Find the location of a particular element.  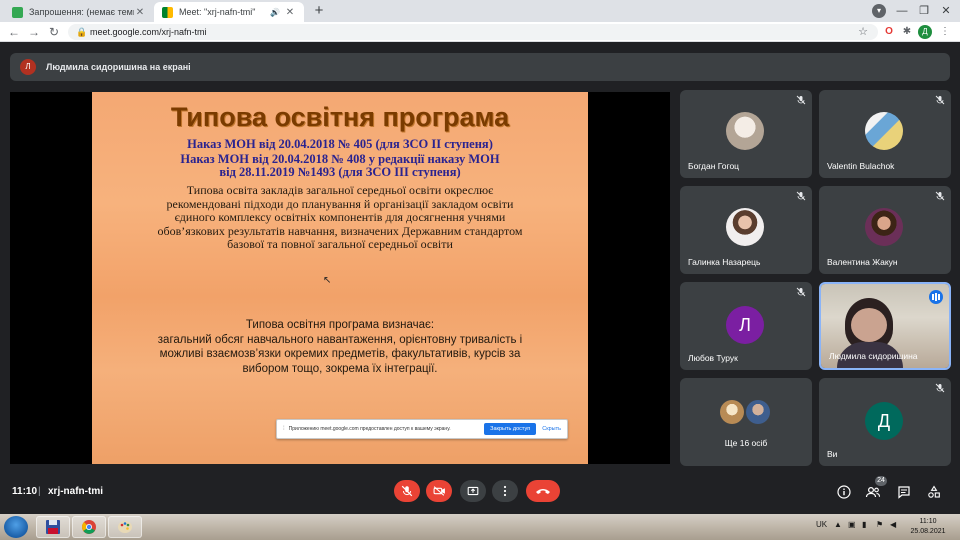

participant-name: Людмила сидоришина is located at coordinates (873, 356).